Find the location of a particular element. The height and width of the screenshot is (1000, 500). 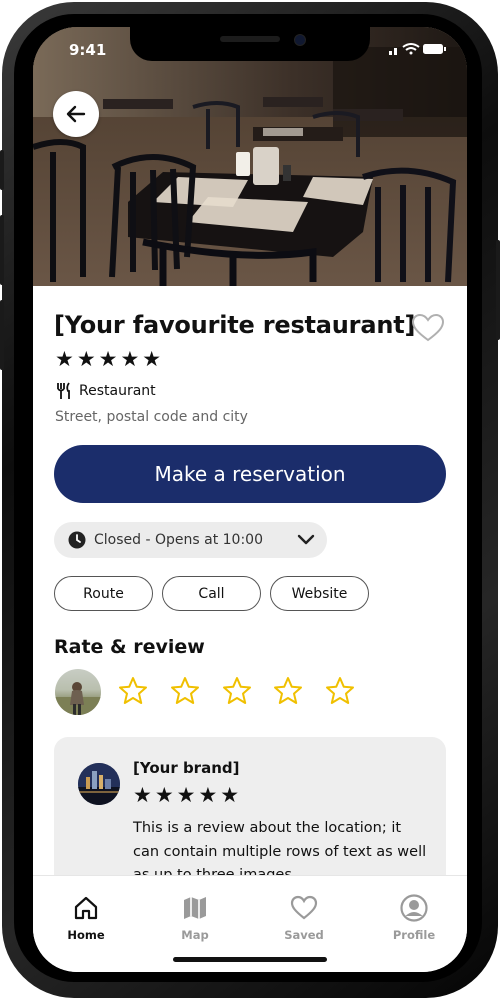

clock-icon is located at coordinates (77, 540).